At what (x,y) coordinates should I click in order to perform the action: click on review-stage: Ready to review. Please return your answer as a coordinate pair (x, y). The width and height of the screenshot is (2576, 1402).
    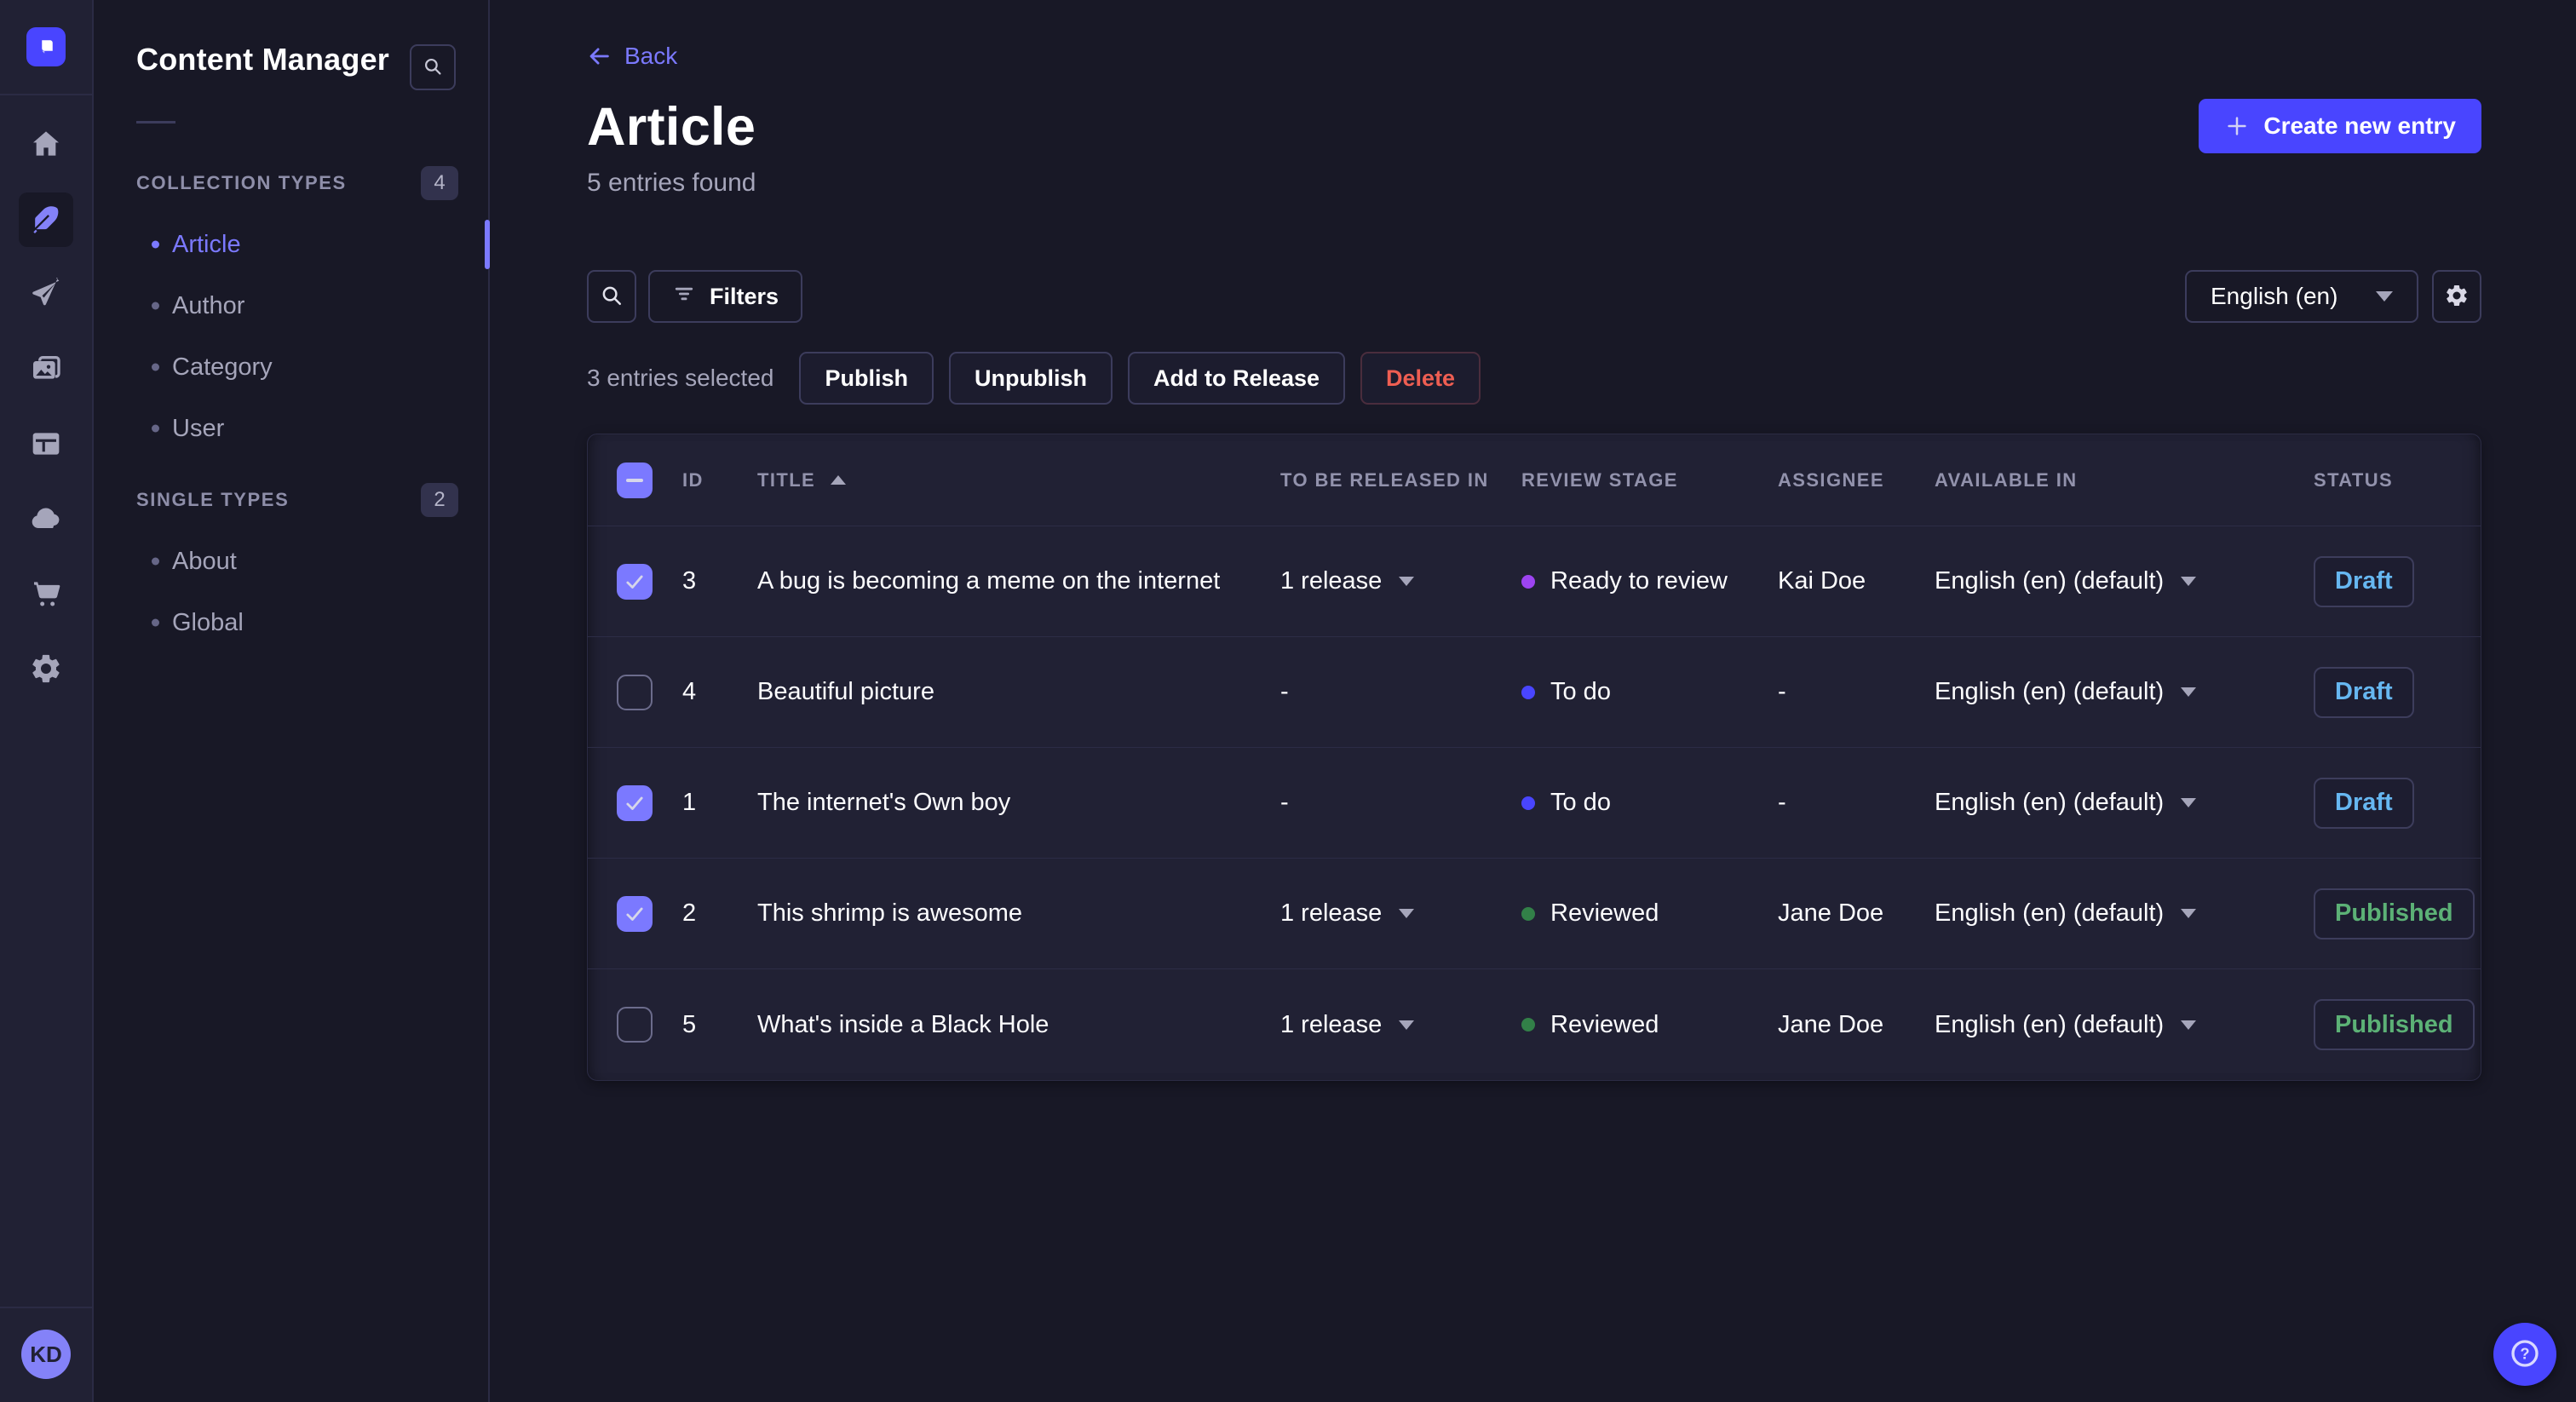
    Looking at the image, I should click on (1650, 581).